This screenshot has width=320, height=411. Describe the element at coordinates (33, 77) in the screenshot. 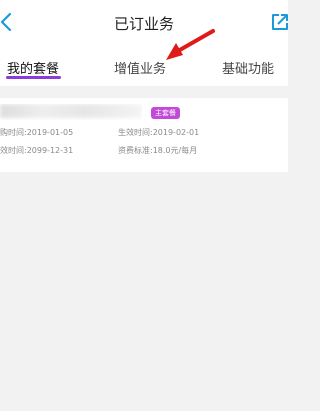

I see `active-tab-indicator` at that location.